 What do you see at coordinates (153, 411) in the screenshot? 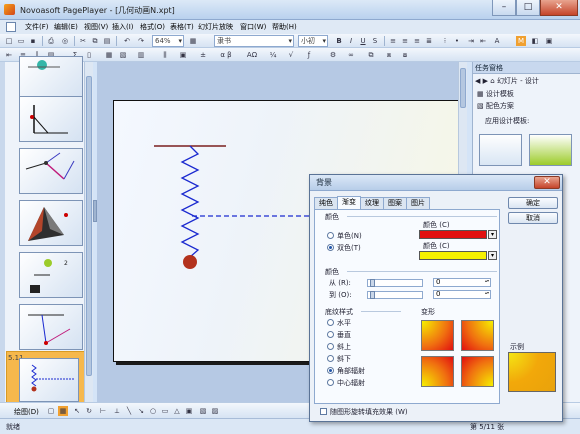
I see `ellipse-icon: ○` at bounding box center [153, 411].